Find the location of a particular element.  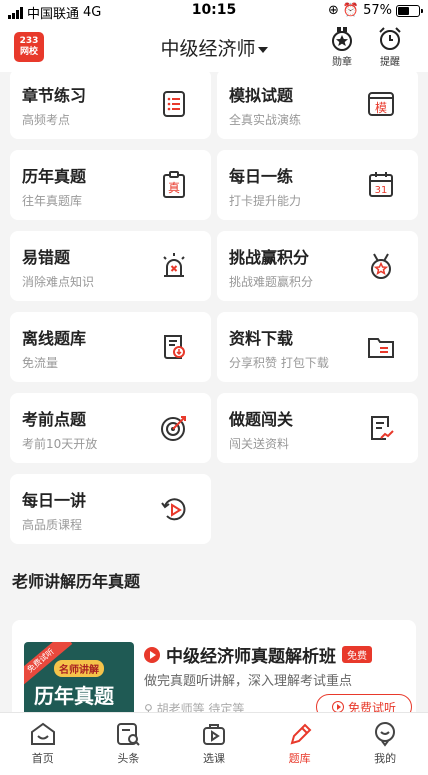

free-trial-label: 免费试听 is located at coordinates (371, 706).